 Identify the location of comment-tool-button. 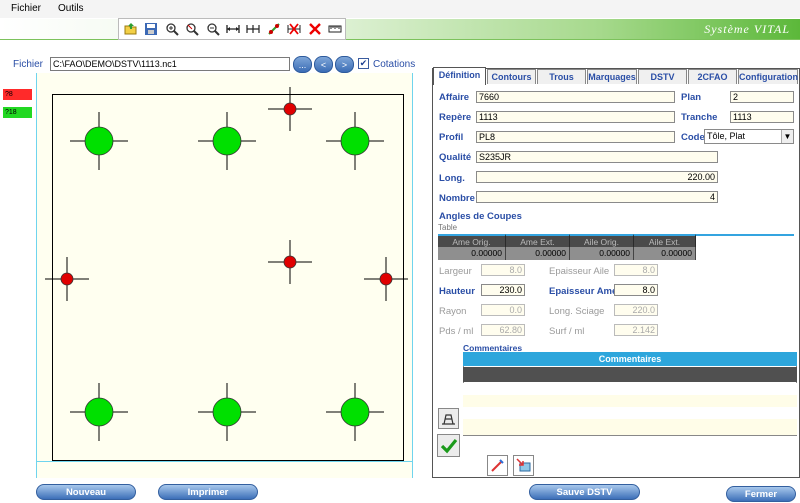
(448, 418).